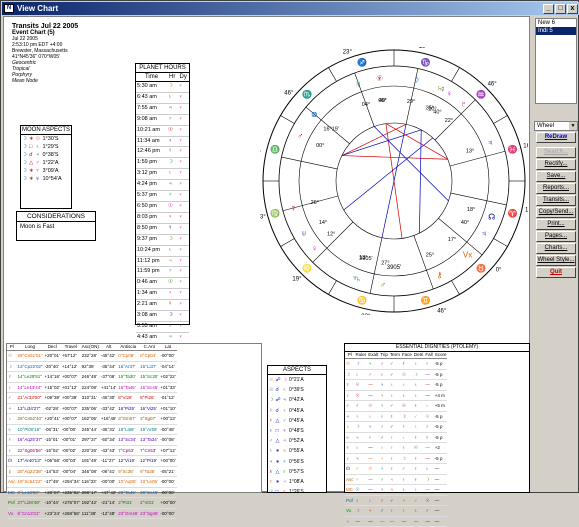 This screenshot has width=579, height=527. Describe the element at coordinates (396, 469) in the screenshot. I see `table-row: ☊ ♂ ☉ ♃ ♀ ♂ ♀ ♄ —` at that location.